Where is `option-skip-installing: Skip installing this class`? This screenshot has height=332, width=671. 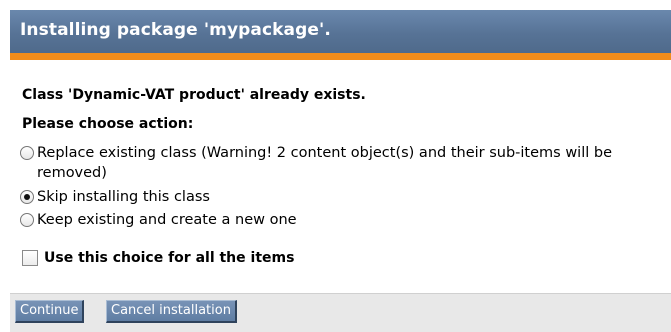 option-skip-installing: Skip installing this class is located at coordinates (115, 197).